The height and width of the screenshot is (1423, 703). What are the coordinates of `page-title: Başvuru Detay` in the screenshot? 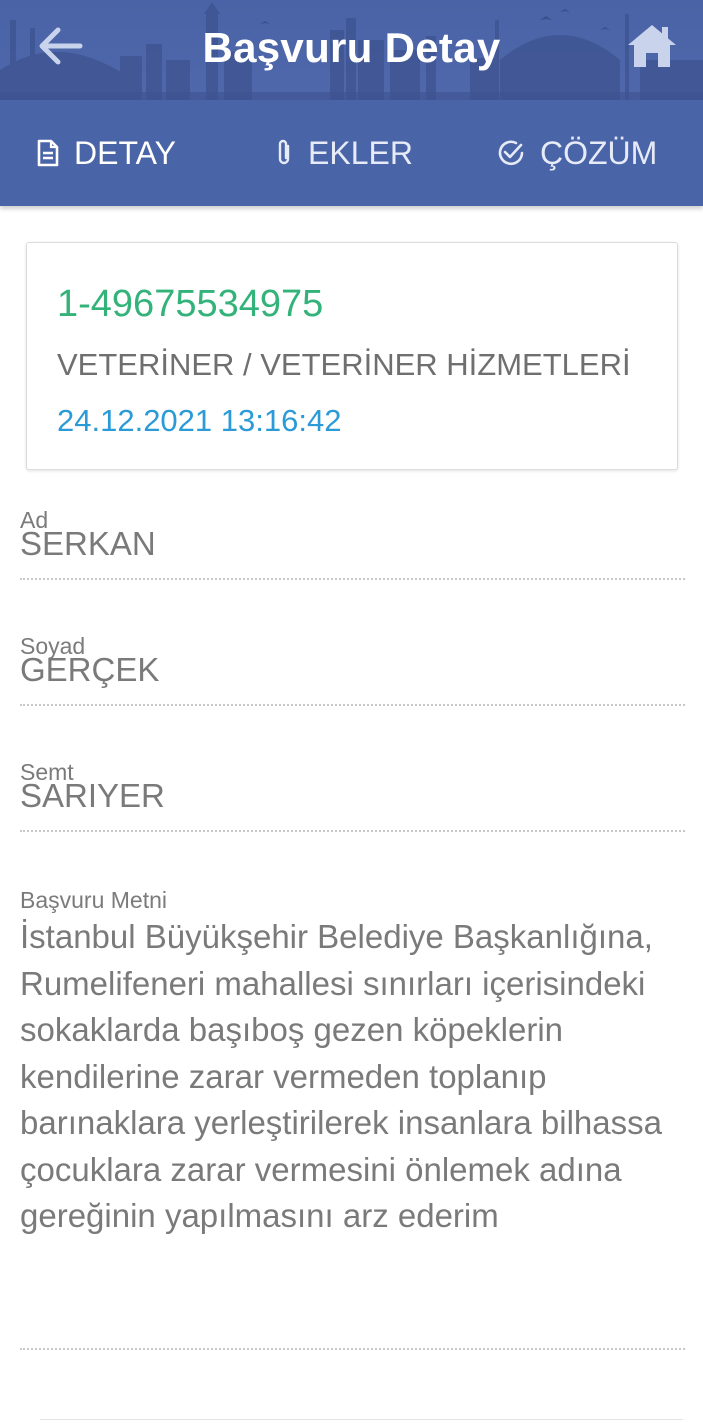 It's located at (351, 47).